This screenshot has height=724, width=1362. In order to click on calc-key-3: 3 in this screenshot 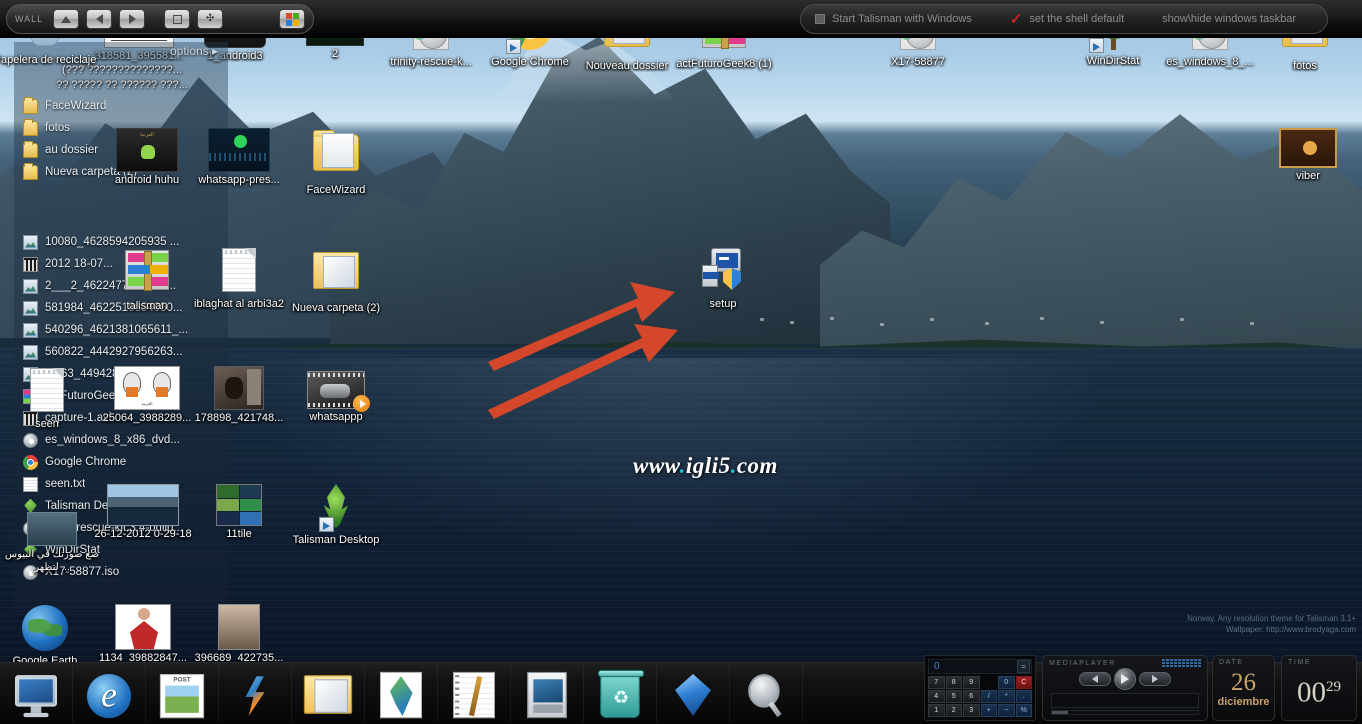, I will do `click(971, 710)`.